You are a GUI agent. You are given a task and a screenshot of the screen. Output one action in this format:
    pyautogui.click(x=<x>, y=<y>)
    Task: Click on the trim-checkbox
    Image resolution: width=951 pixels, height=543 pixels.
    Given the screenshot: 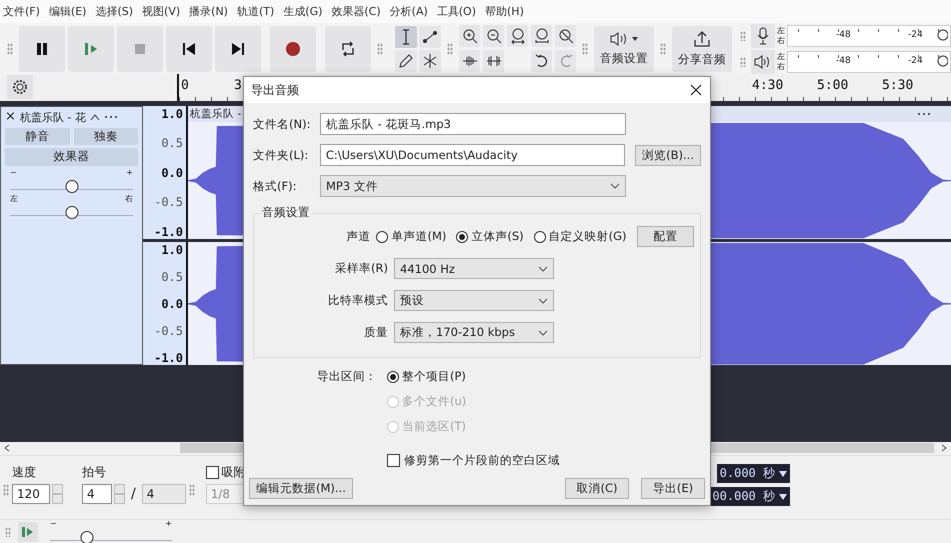 What is the action you would take?
    pyautogui.click(x=393, y=460)
    